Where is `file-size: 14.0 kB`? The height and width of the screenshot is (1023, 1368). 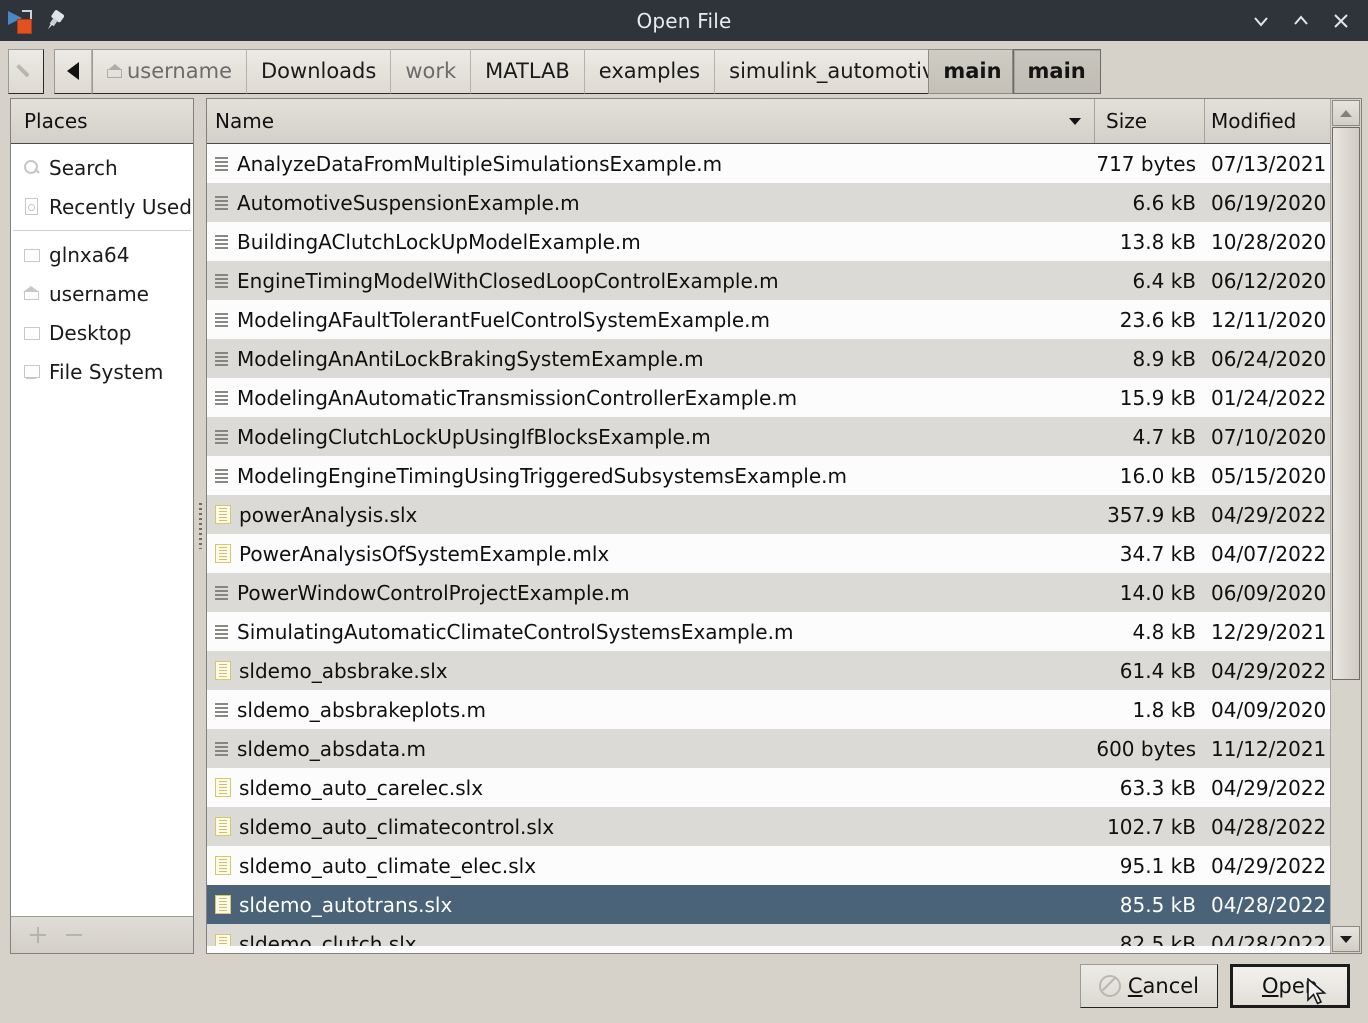
file-size: 14.0 kB is located at coordinates (1157, 592).